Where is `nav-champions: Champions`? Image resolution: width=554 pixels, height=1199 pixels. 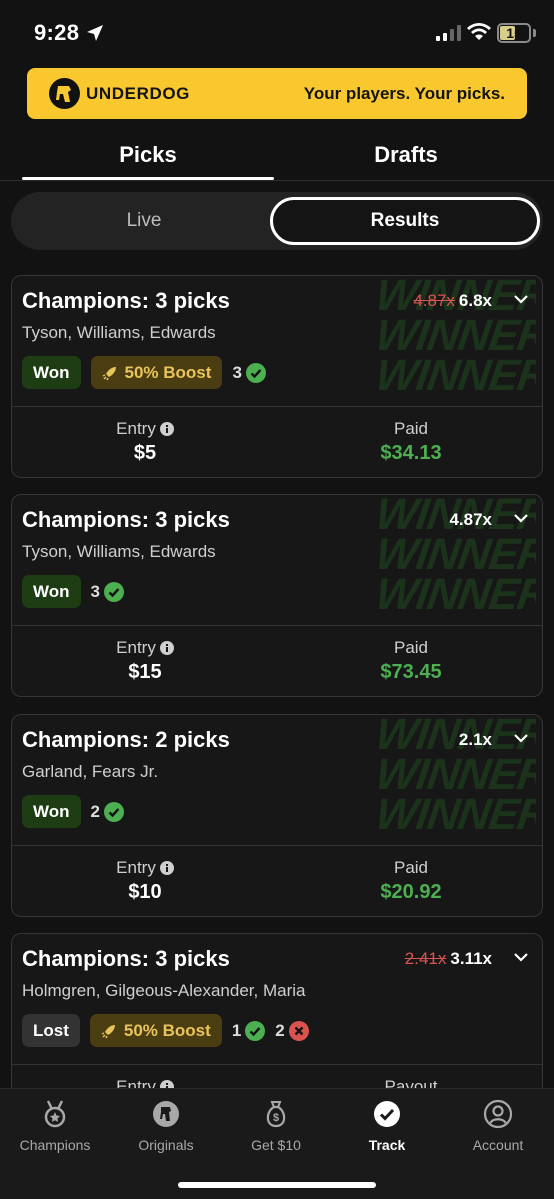
nav-champions: Champions is located at coordinates (55, 1126).